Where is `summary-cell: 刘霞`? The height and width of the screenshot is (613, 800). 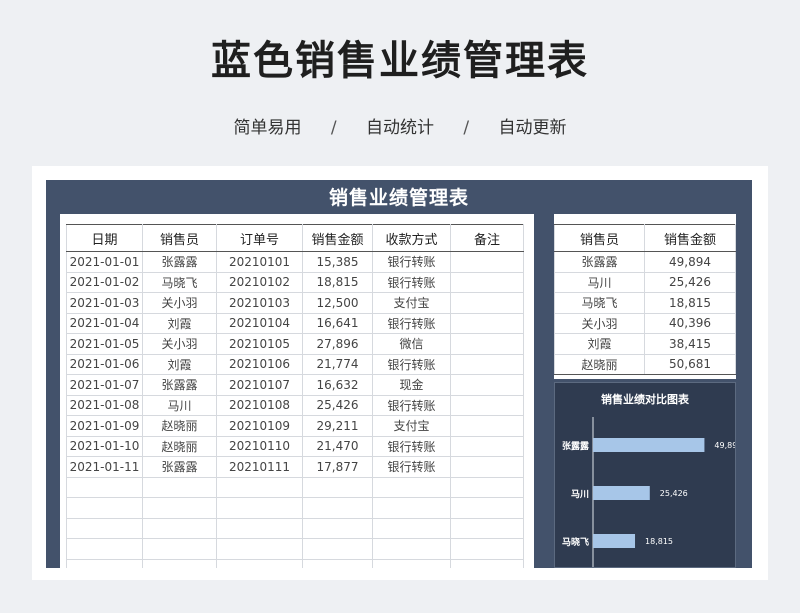
summary-cell: 刘霞 is located at coordinates (599, 344).